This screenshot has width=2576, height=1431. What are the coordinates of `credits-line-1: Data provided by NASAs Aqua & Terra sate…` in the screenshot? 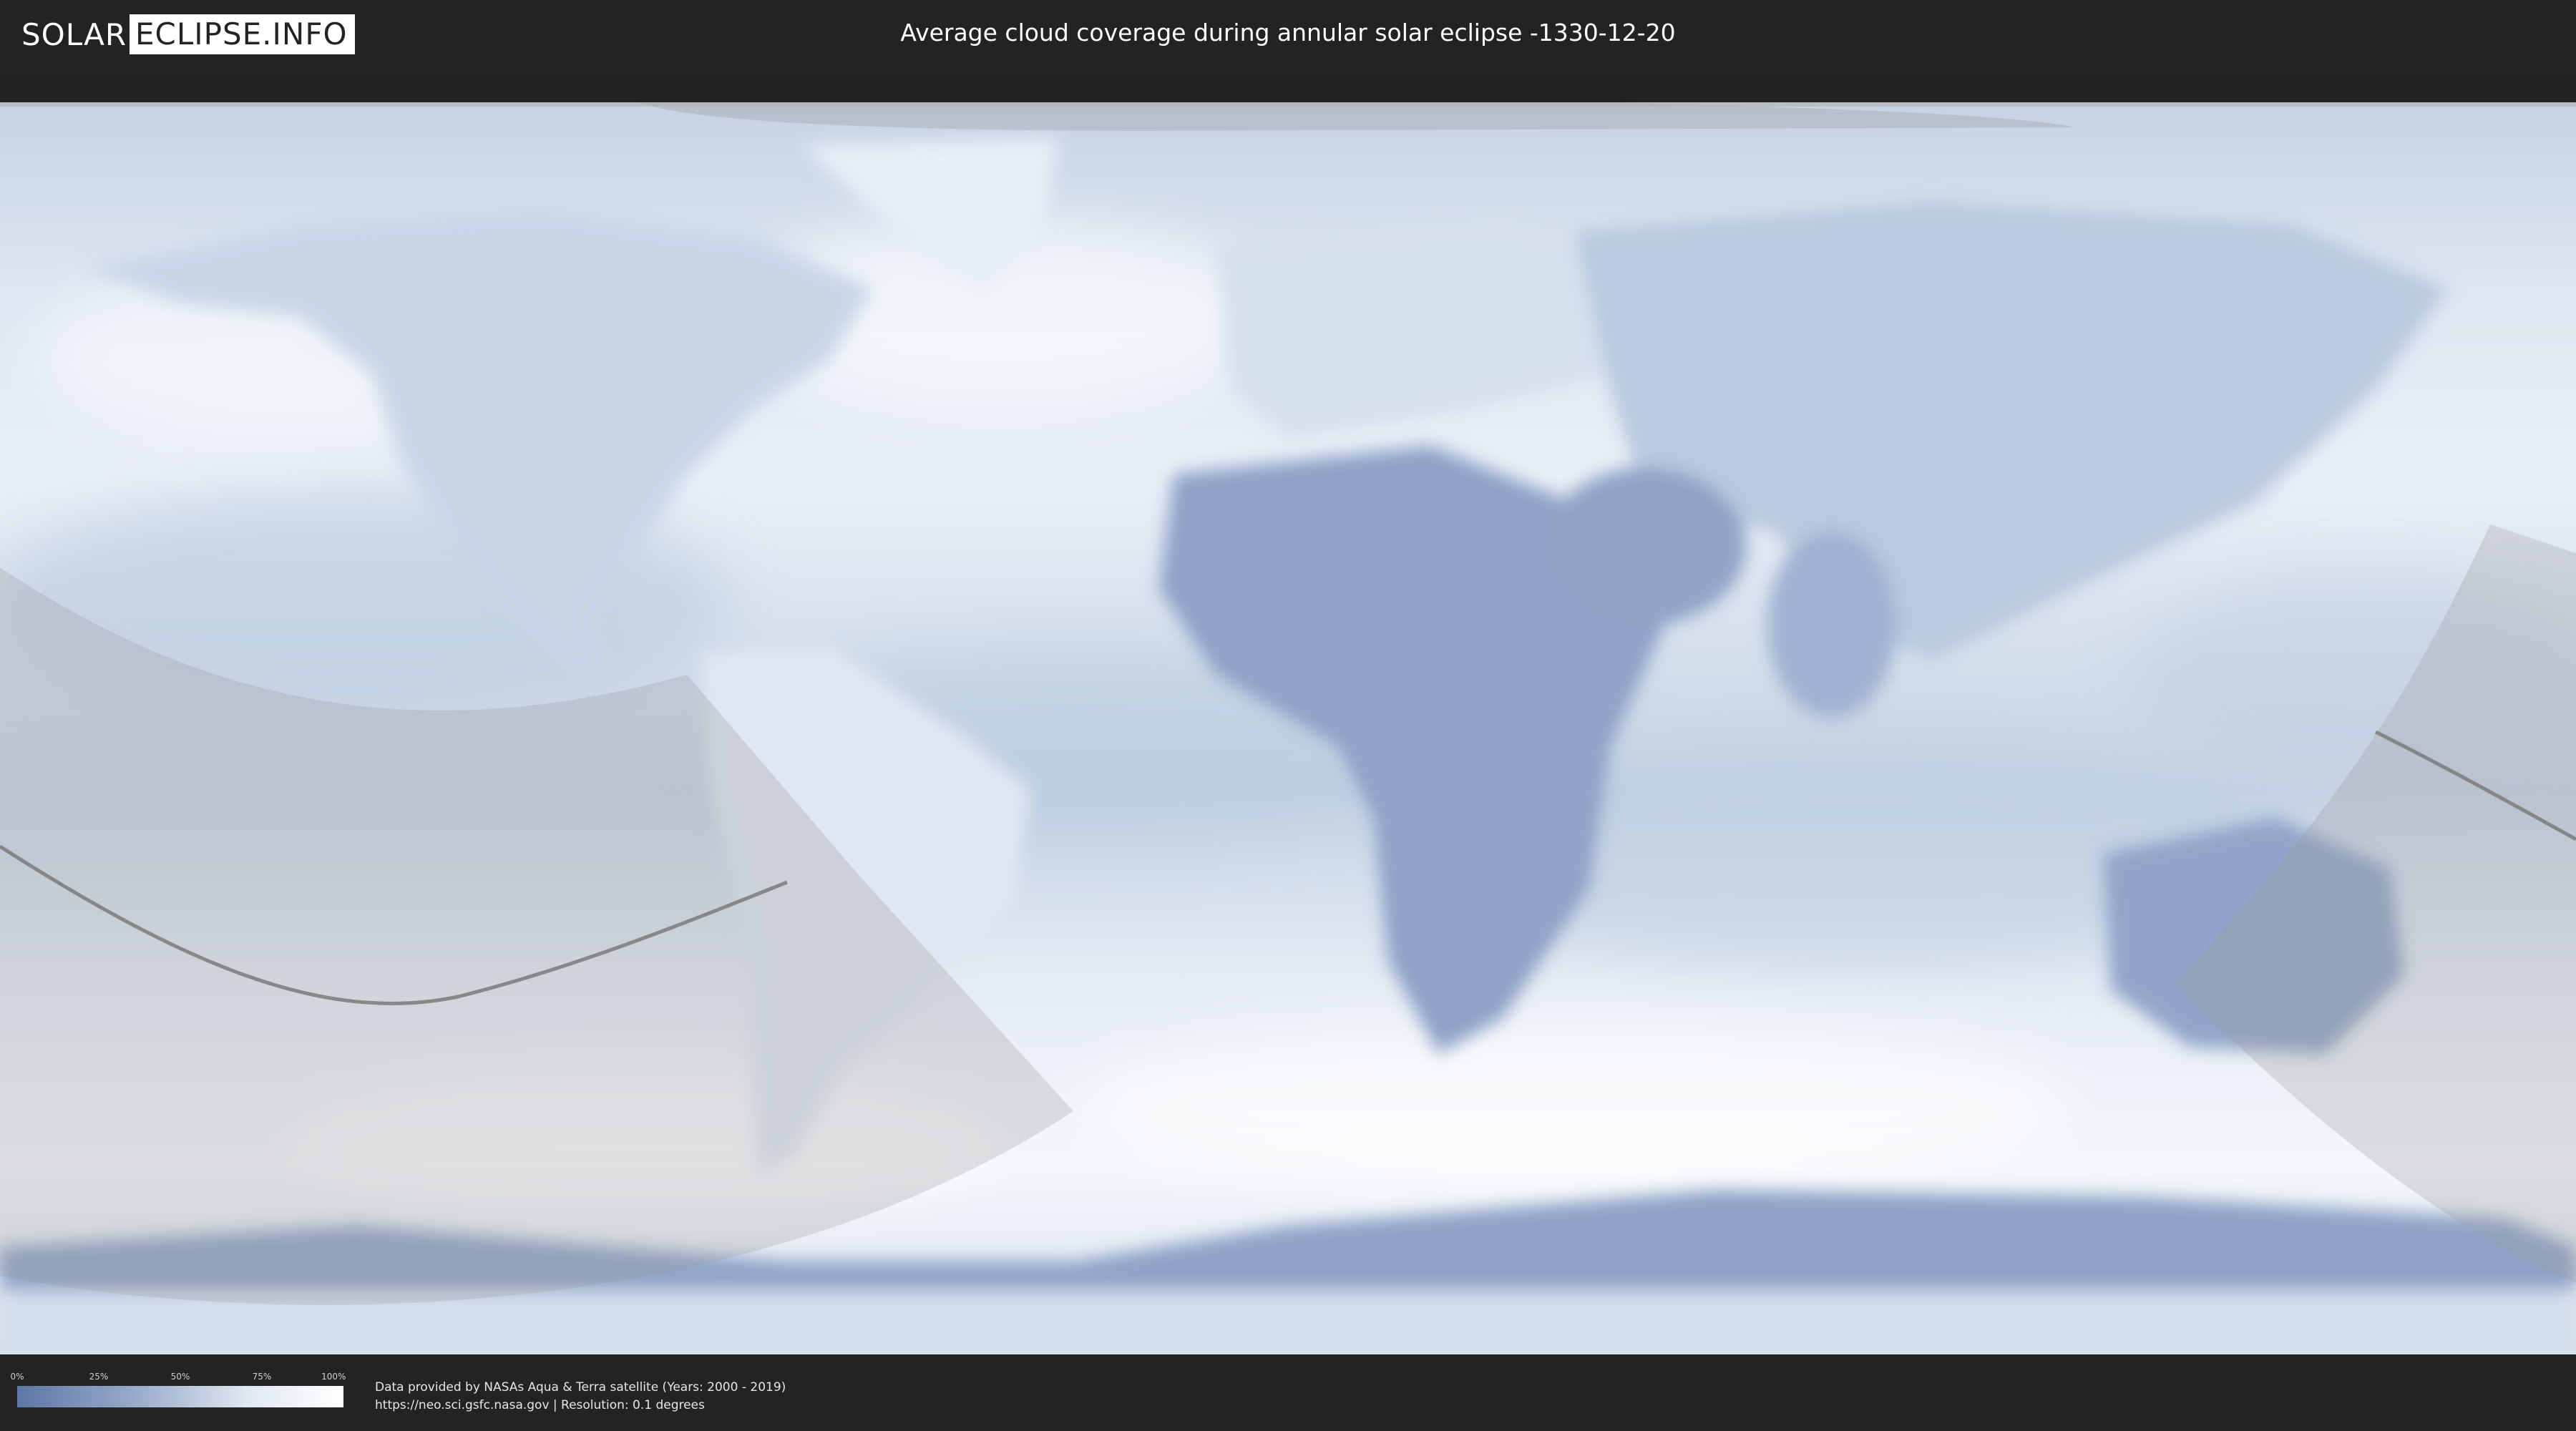 It's located at (580, 1387).